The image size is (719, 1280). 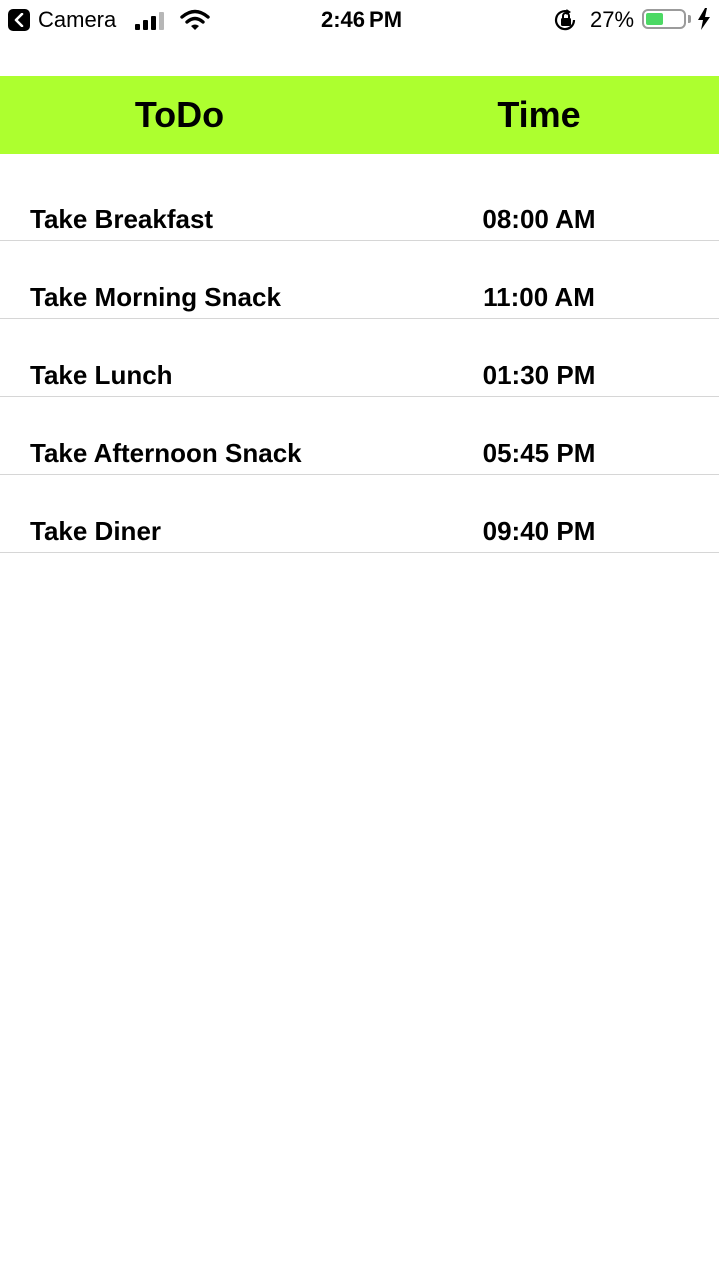 What do you see at coordinates (101, 375) in the screenshot?
I see `todo-task: Take Lunch` at bounding box center [101, 375].